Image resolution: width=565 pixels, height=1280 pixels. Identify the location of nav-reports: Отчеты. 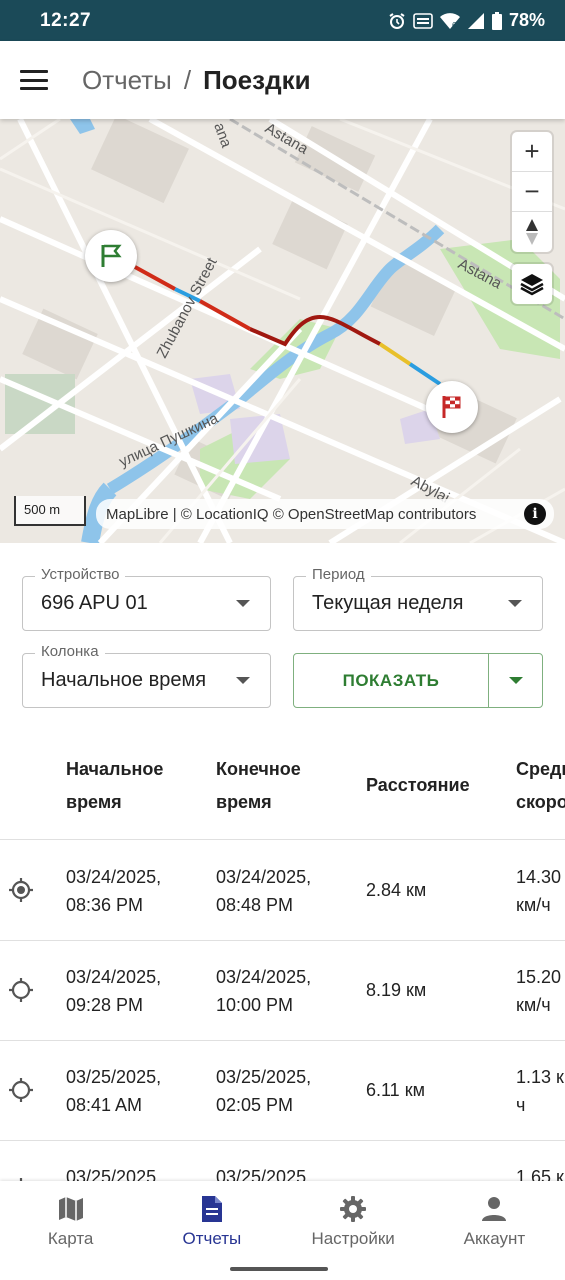
(211, 1219).